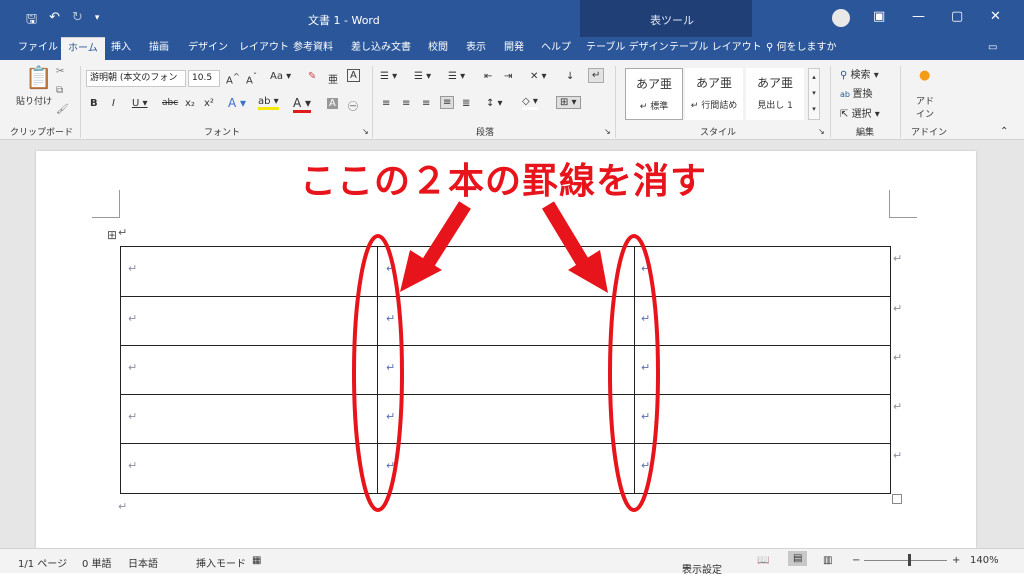 This screenshot has height=576, width=1024. What do you see at coordinates (365, 131) in the screenshot?
I see `font-dialog-launcher-icon: ↘` at bounding box center [365, 131].